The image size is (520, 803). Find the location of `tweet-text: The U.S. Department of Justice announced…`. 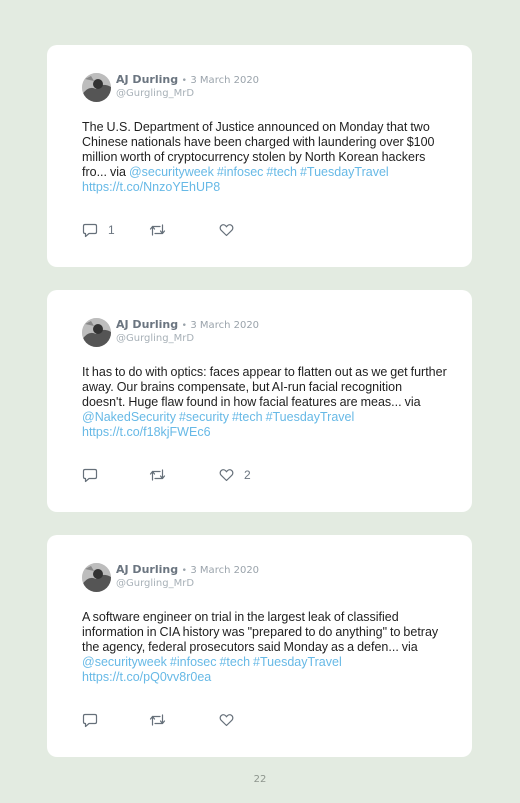

tweet-text: The U.S. Department of Justice announced… is located at coordinates (264, 157).